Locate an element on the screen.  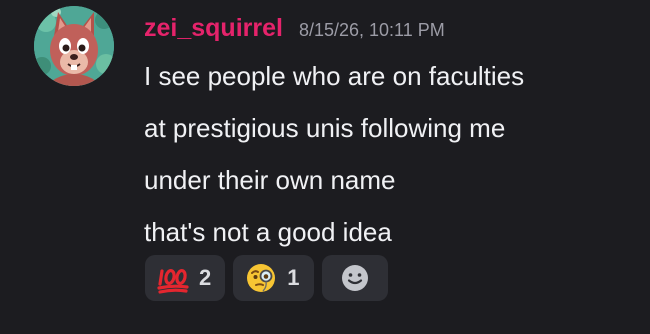
squirrel-avatar-icon is located at coordinates (74, 46).